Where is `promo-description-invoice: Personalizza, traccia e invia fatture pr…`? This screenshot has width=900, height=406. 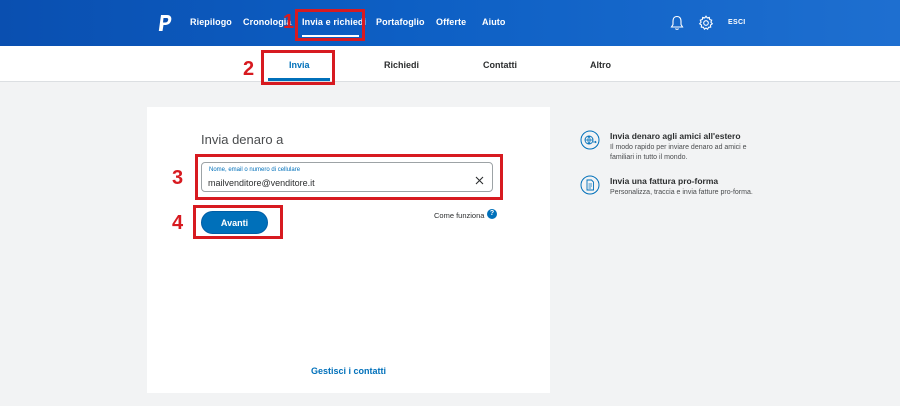 promo-description-invoice: Personalizza, traccia e invia fatture pr… is located at coordinates (681, 192).